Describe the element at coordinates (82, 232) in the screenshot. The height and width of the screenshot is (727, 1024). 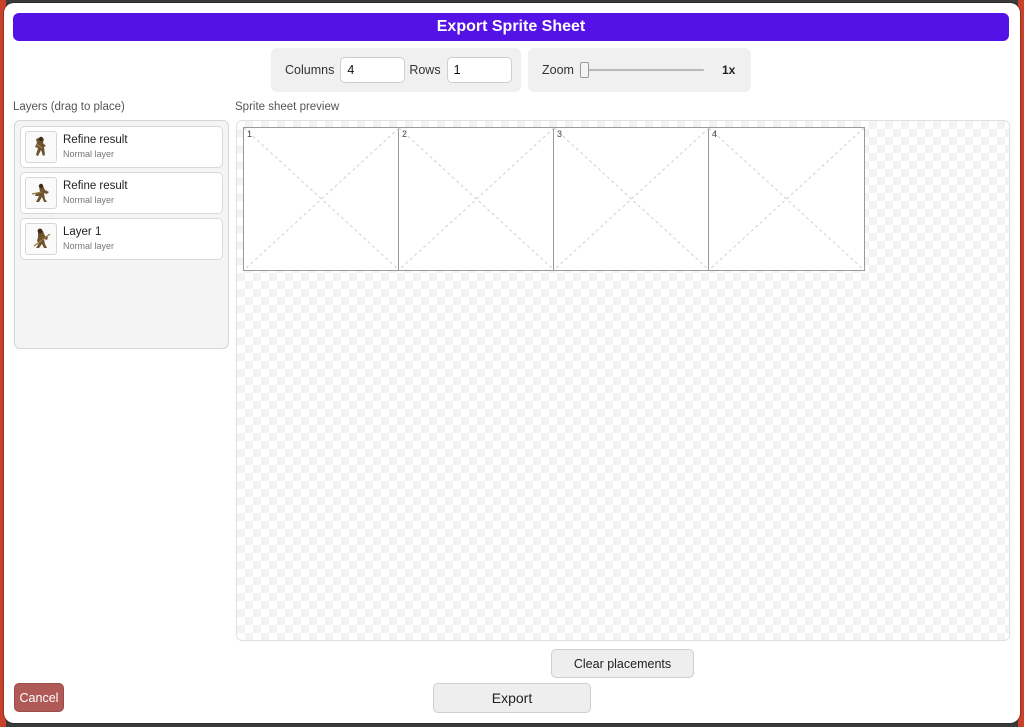
I see `layer-name: Layer 1` at that location.